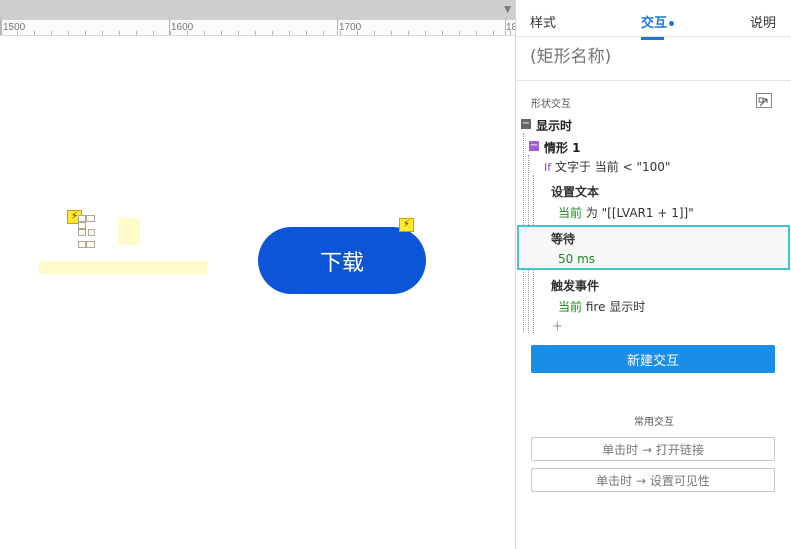 This screenshot has width=791, height=549. Describe the element at coordinates (653, 359) in the screenshot. I see `new-interaction-button: 新建交互` at that location.